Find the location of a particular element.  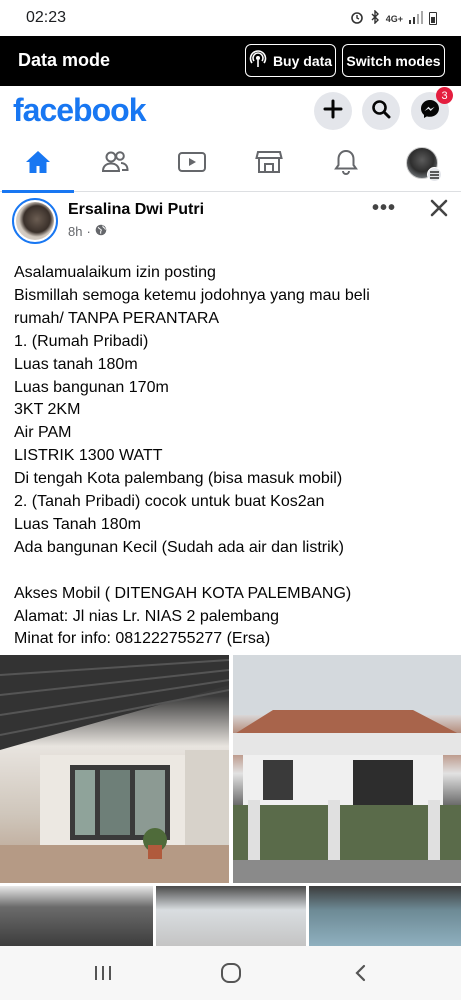

post-line: Luas Tanah 180m is located at coordinates (77, 524).